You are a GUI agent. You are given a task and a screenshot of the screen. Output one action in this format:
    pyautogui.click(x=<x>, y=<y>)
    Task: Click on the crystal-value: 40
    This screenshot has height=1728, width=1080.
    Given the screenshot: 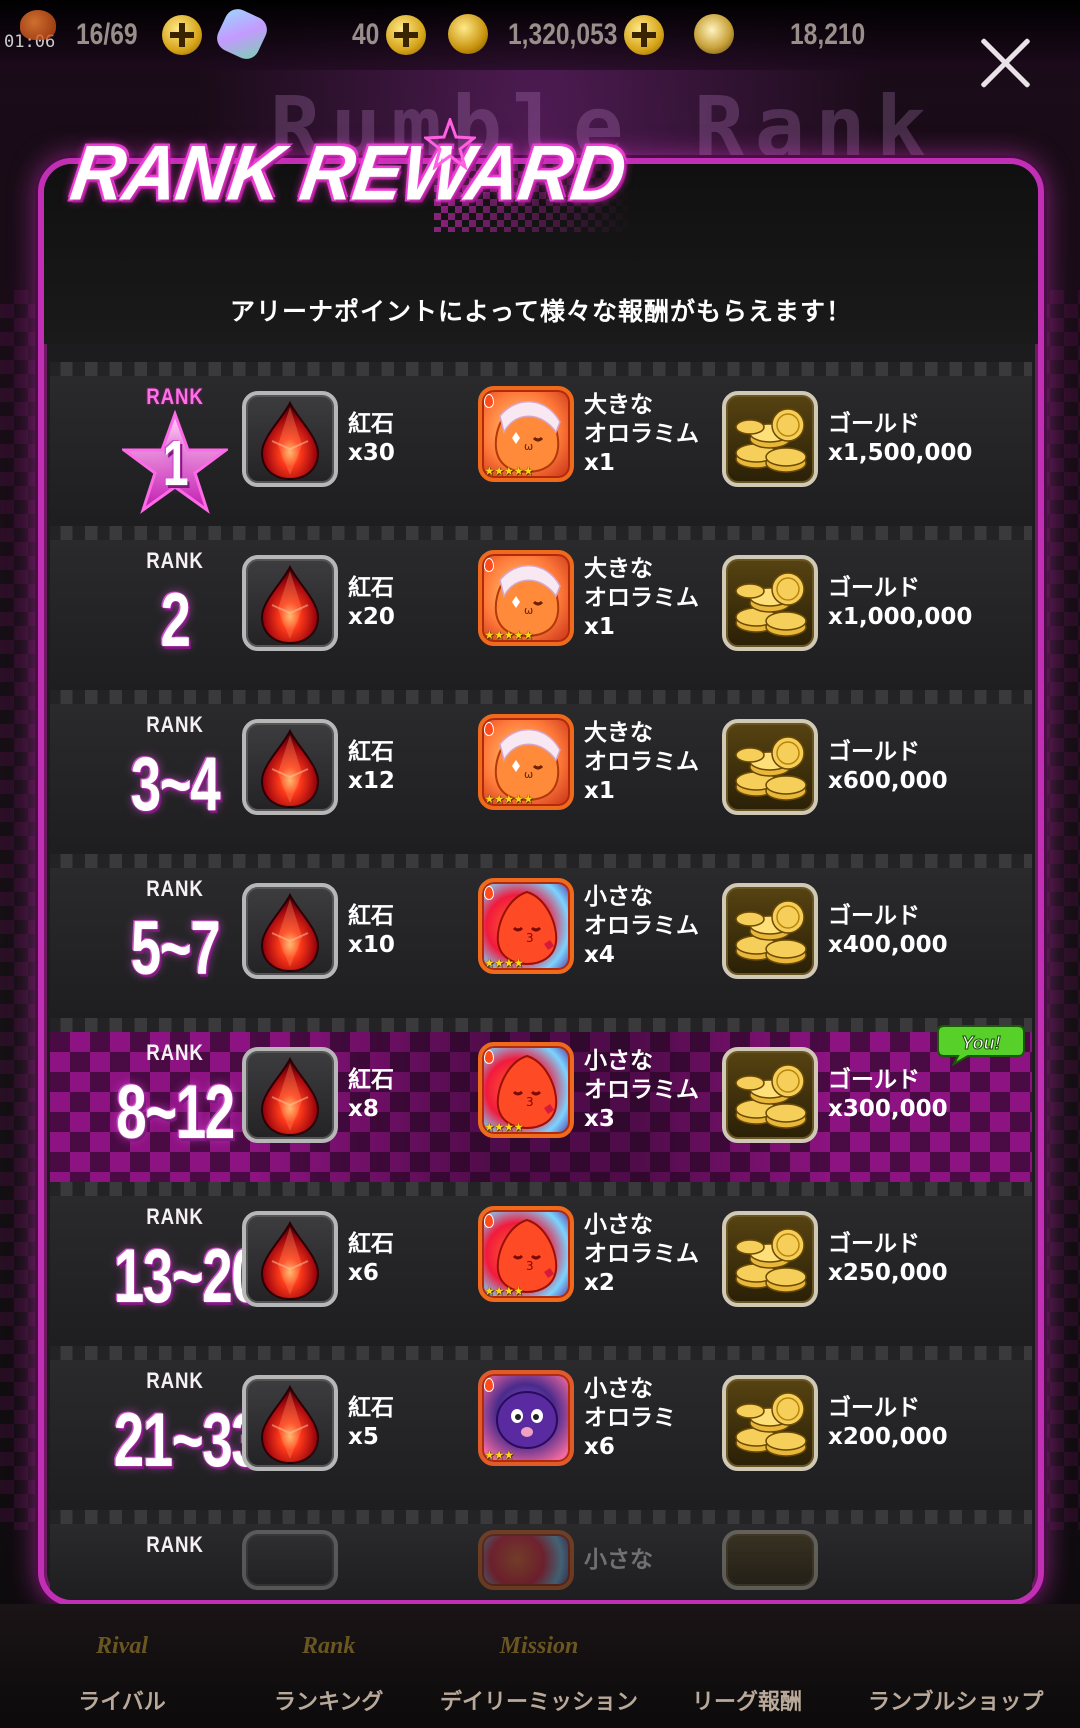 What is the action you would take?
    pyautogui.click(x=366, y=34)
    